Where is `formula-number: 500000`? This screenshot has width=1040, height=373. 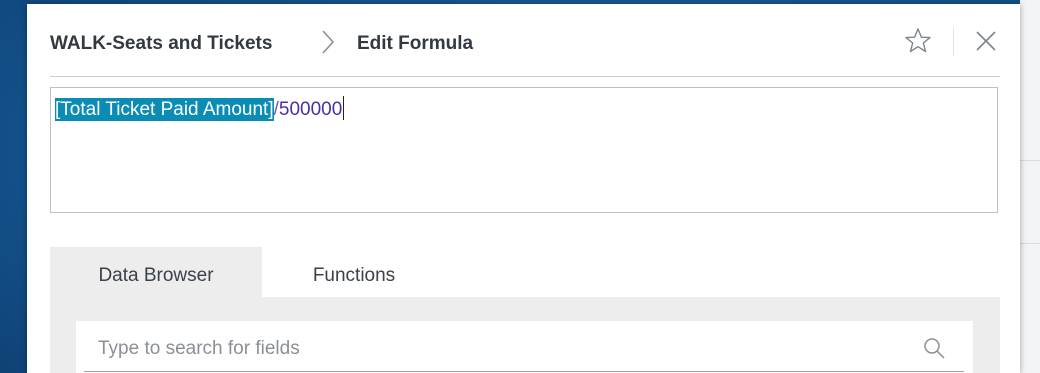 formula-number: 500000 is located at coordinates (310, 109).